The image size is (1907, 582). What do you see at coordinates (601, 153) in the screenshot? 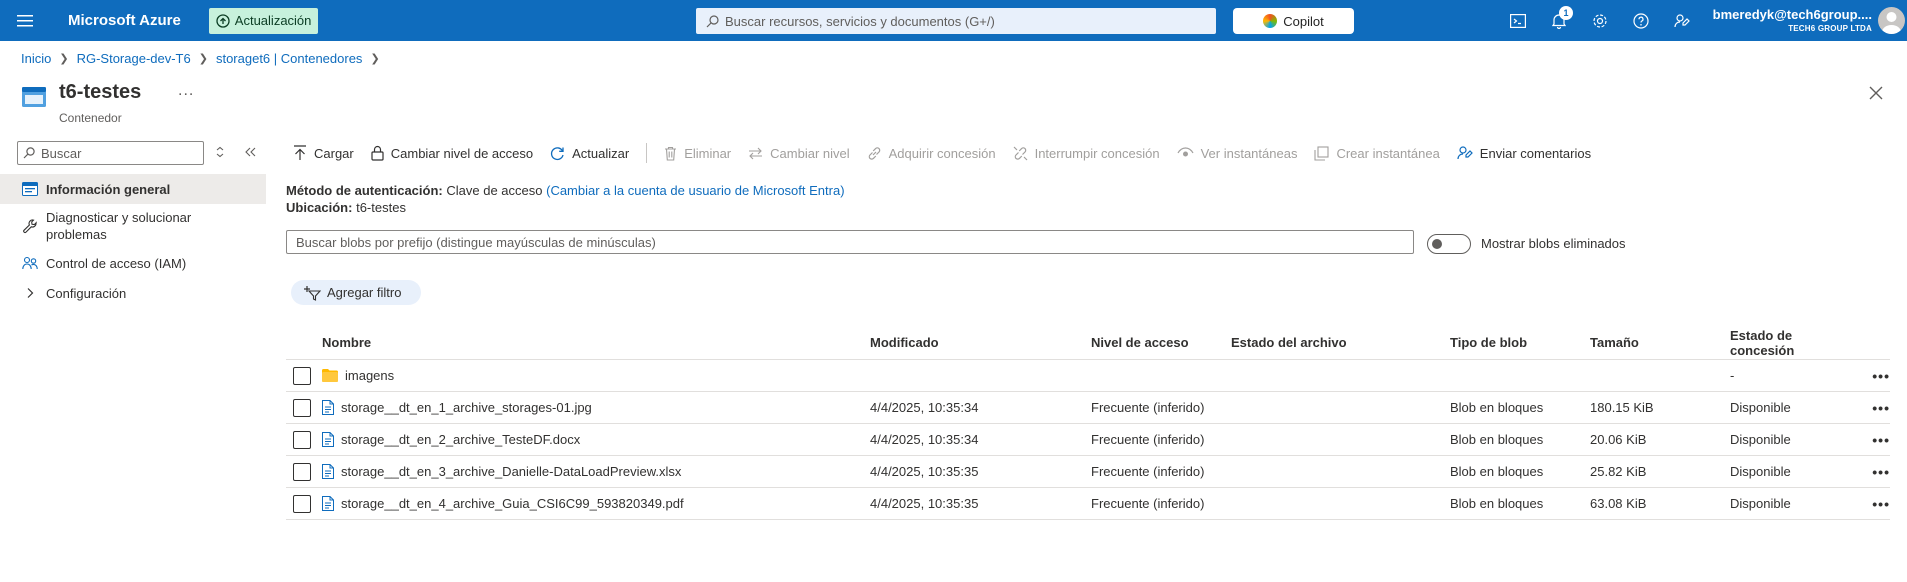
I see `refresh-label: Actualizar` at bounding box center [601, 153].